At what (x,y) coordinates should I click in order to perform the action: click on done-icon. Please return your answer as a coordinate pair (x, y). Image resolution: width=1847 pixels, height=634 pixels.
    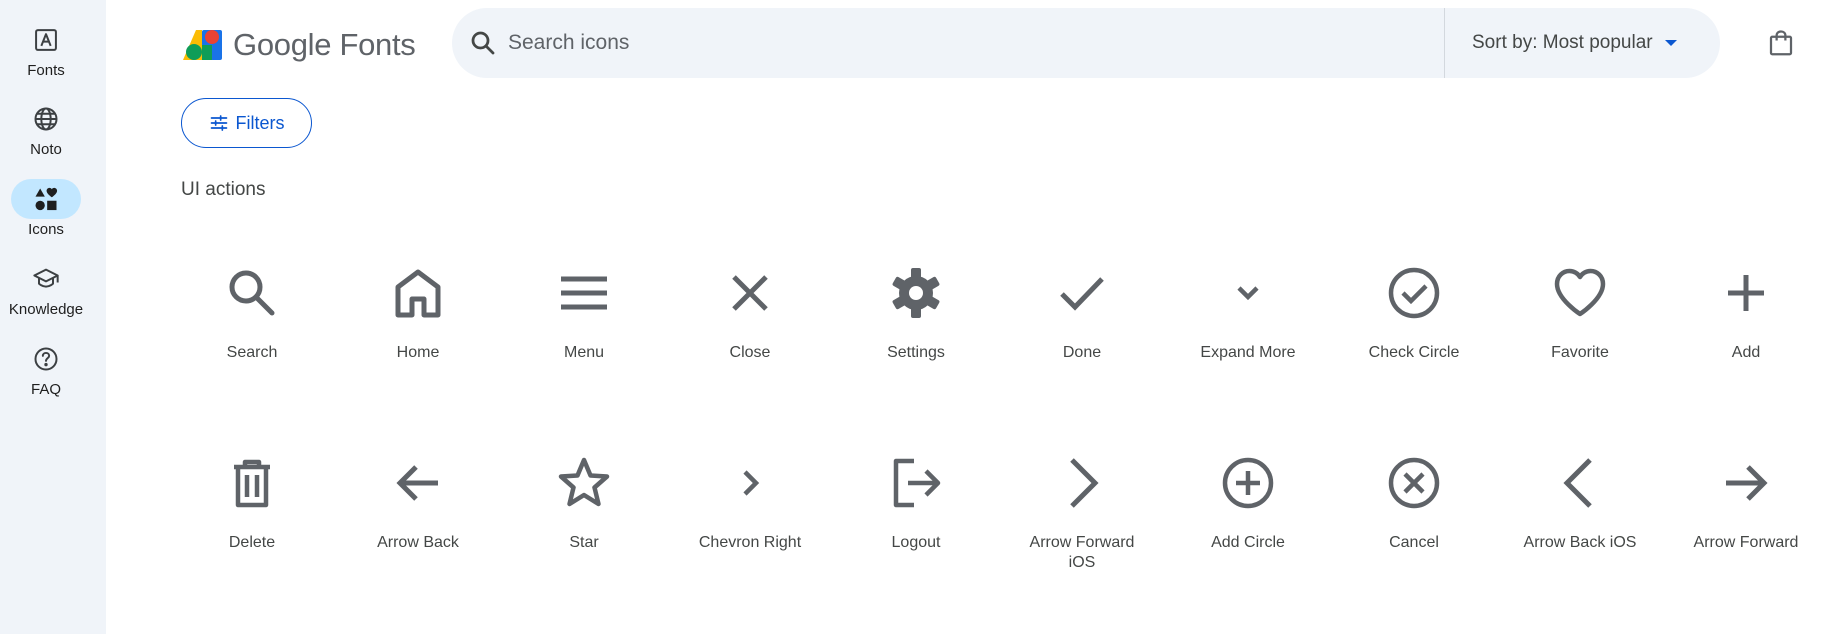
    Looking at the image, I should click on (1082, 294).